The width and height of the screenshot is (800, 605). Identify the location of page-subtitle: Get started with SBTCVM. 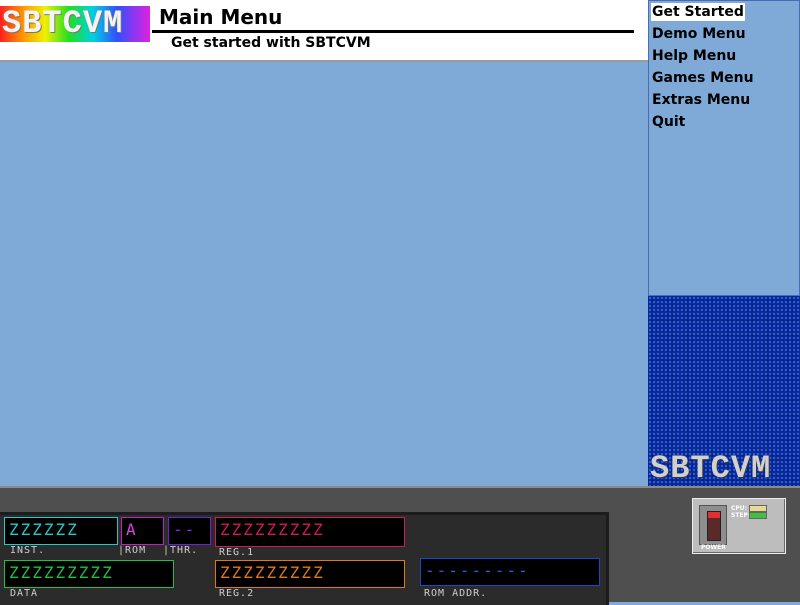
(271, 43).